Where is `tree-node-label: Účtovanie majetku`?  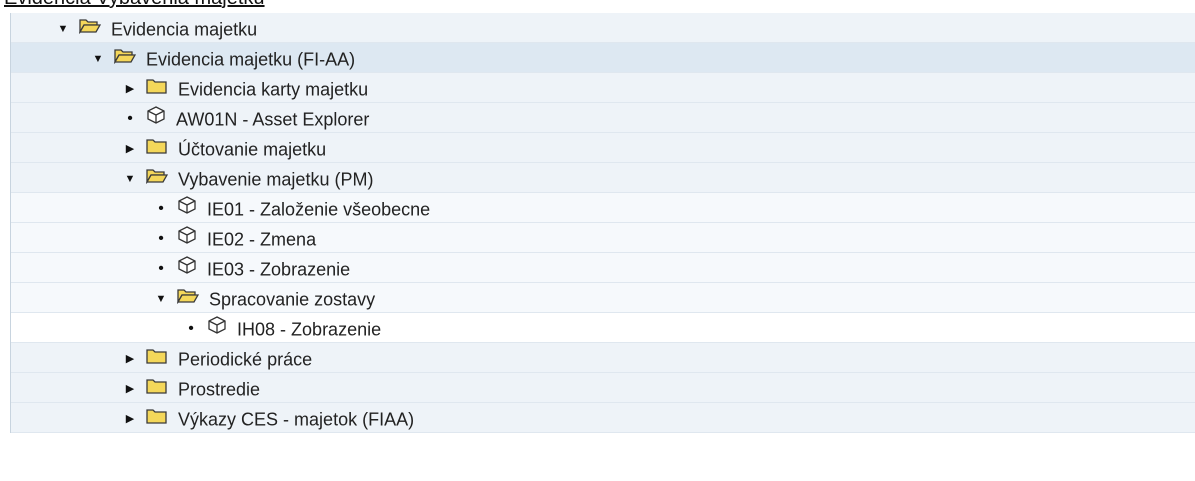 tree-node-label: Účtovanie majetku is located at coordinates (252, 149).